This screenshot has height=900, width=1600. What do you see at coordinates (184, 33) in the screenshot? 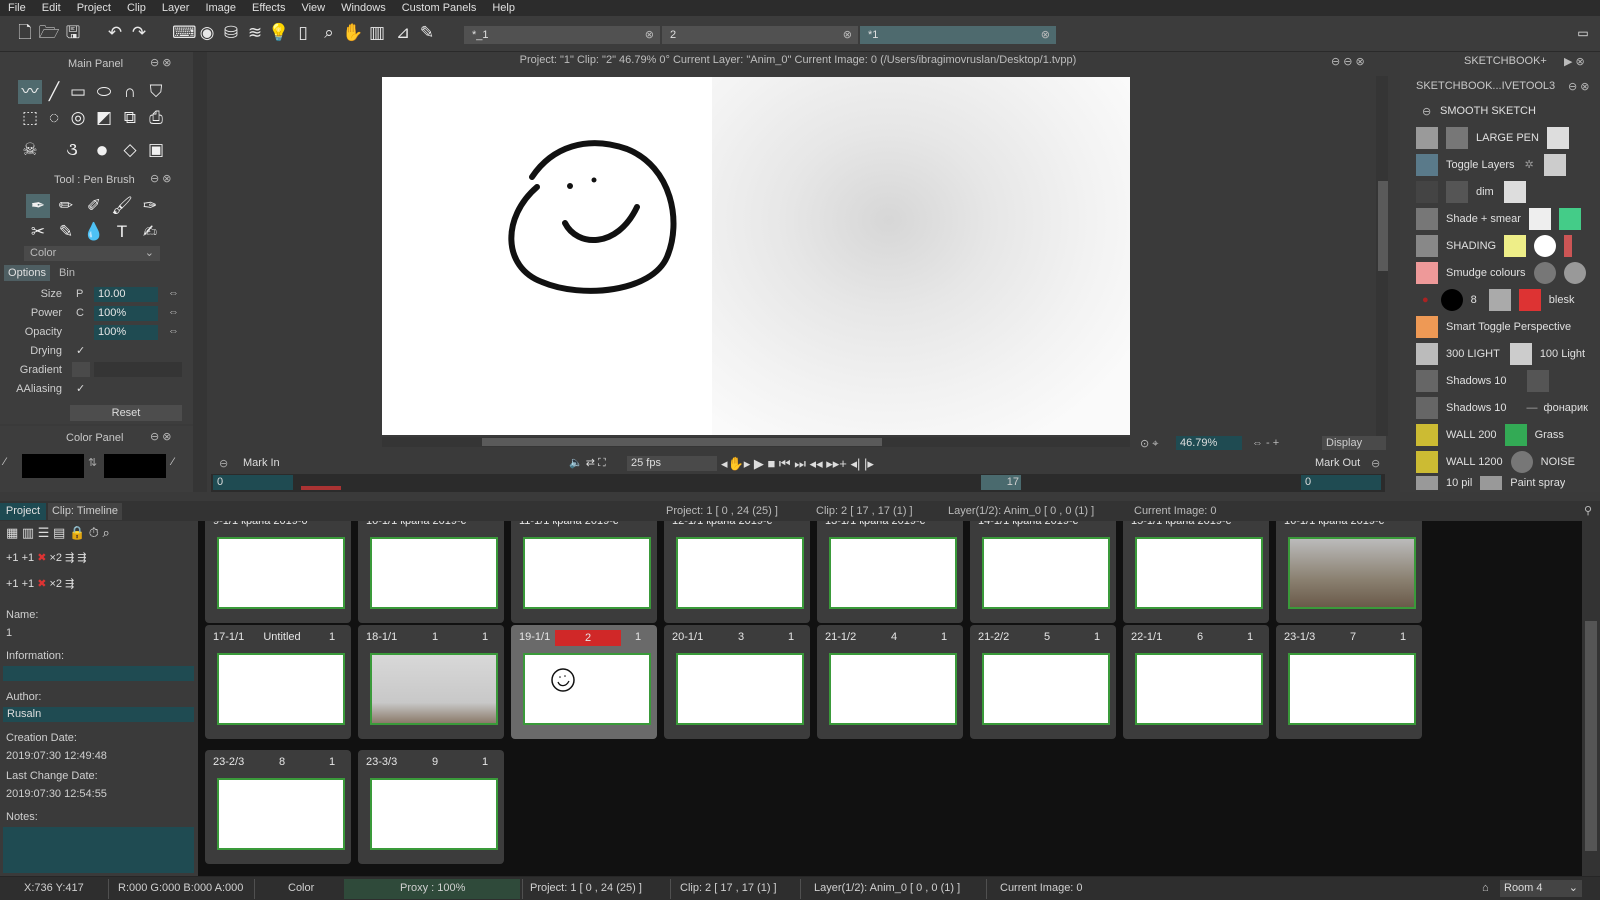
I see `keyboard-icon: ⌨` at bounding box center [184, 33].